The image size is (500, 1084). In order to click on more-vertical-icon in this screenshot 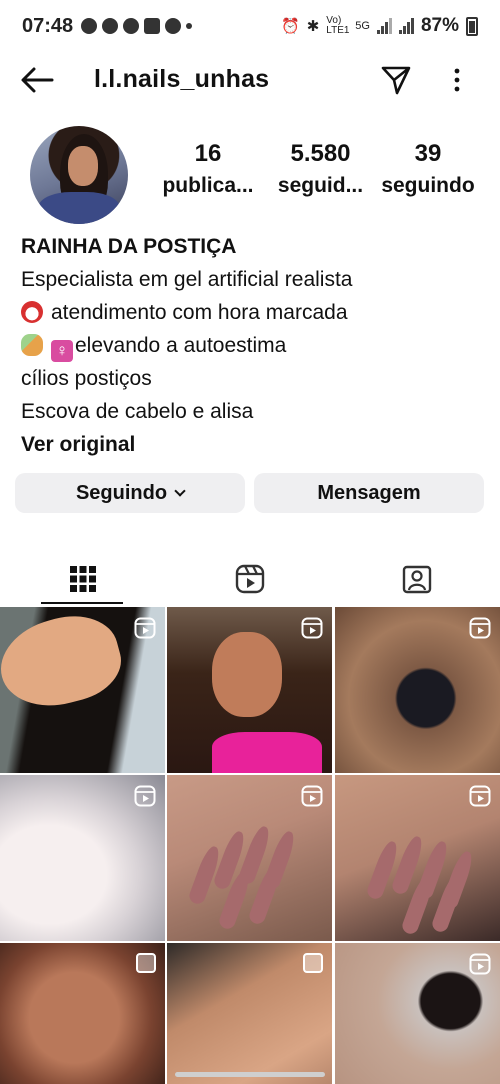, I will do `click(457, 80)`.